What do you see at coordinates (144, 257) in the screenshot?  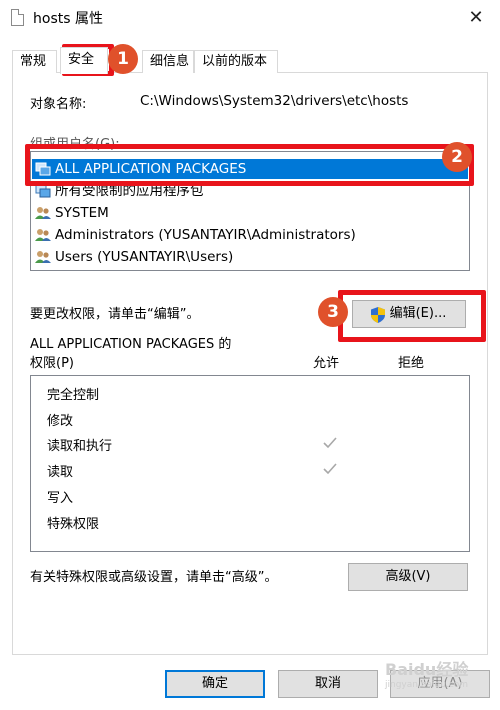 I see `list-item-label: Users (YUSANTAYIR\Users)` at bounding box center [144, 257].